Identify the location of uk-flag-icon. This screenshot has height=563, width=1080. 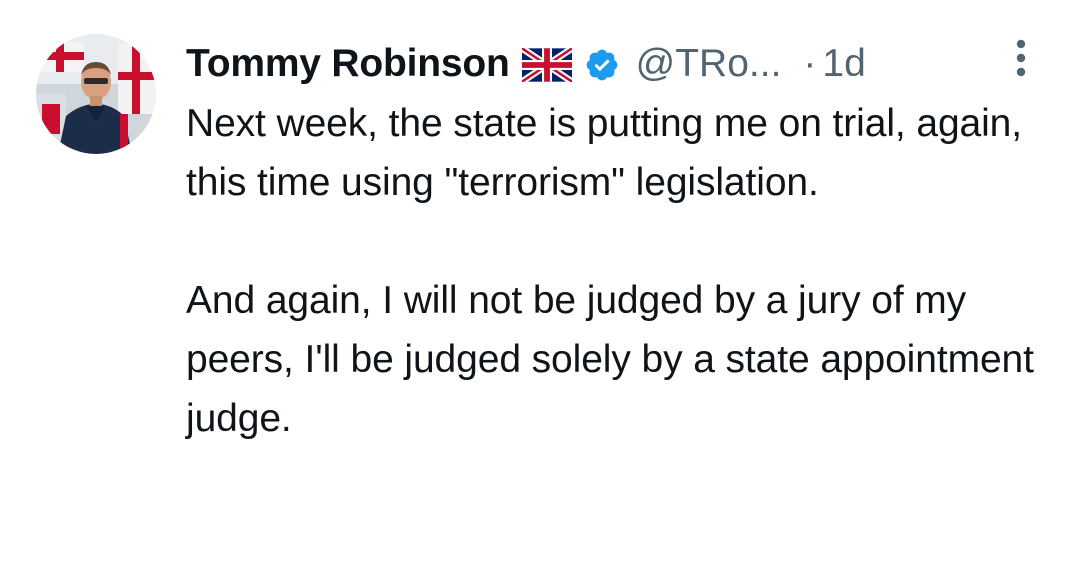
(546, 65).